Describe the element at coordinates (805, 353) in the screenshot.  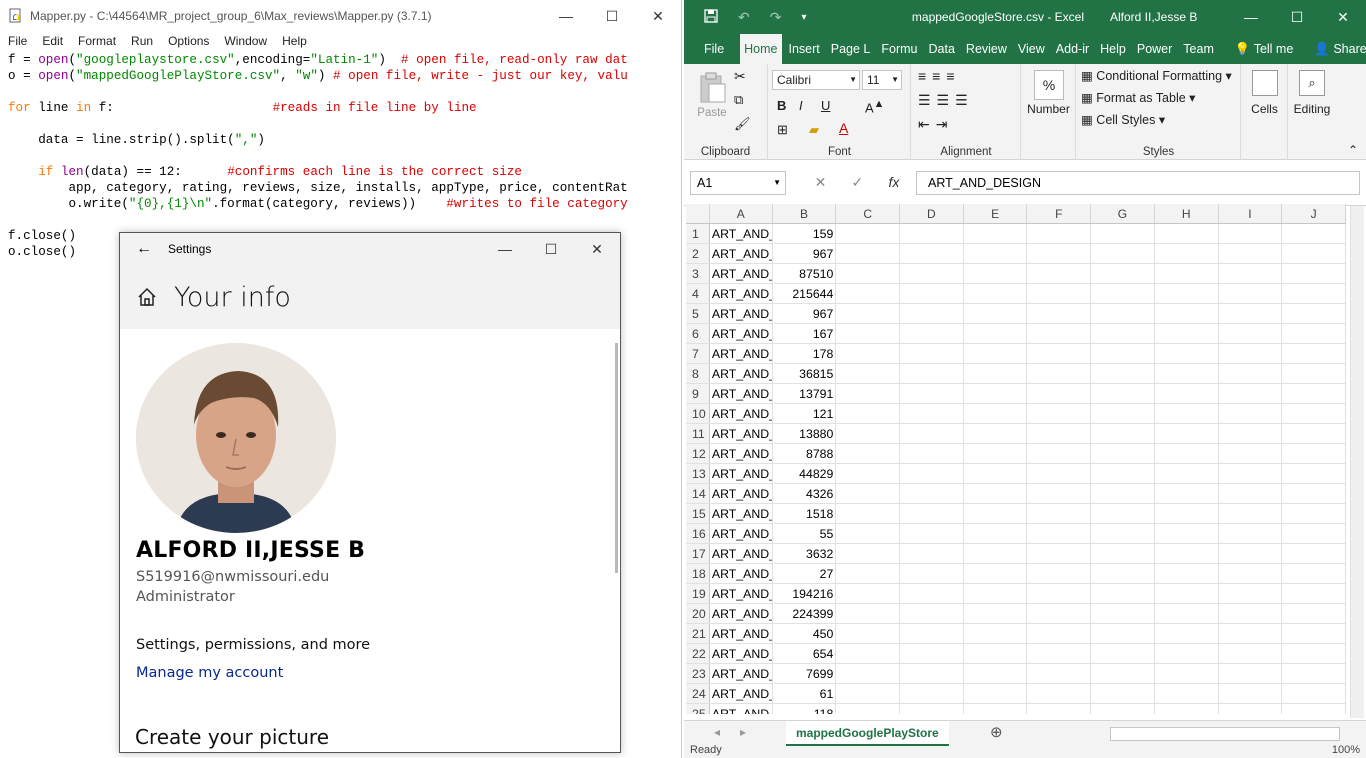
I see `cell-b: 178` at that location.